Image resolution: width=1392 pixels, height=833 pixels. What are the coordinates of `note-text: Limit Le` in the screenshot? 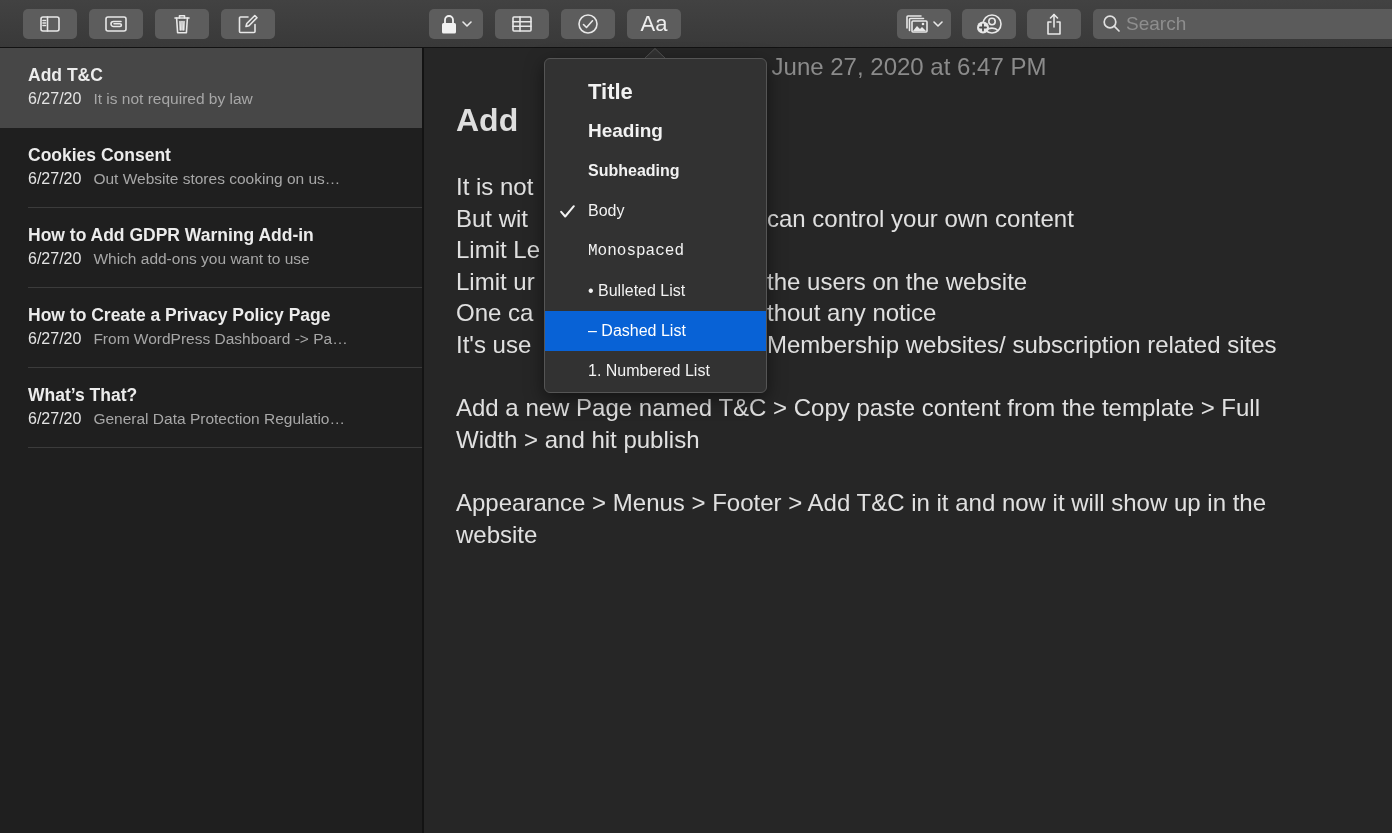 It's located at (498, 250).